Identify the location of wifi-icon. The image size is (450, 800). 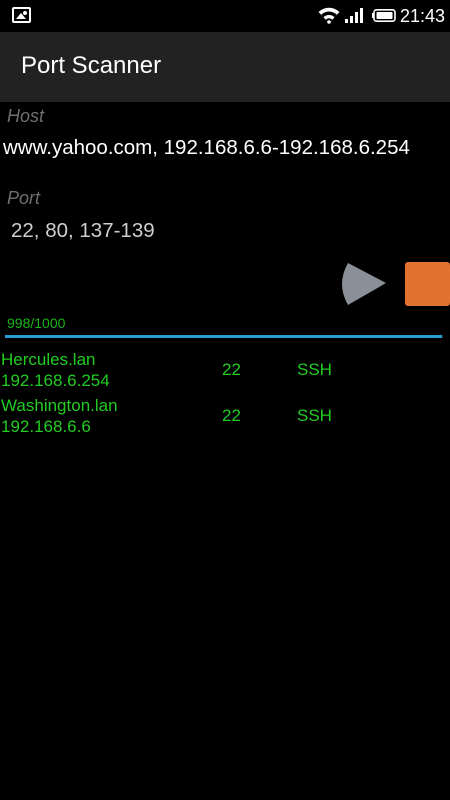
(329, 15).